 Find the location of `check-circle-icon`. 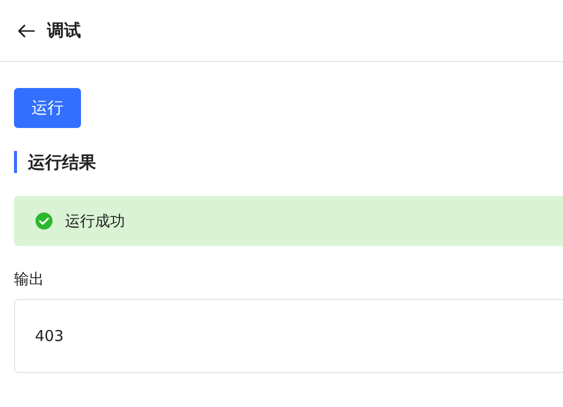

check-circle-icon is located at coordinates (44, 221).